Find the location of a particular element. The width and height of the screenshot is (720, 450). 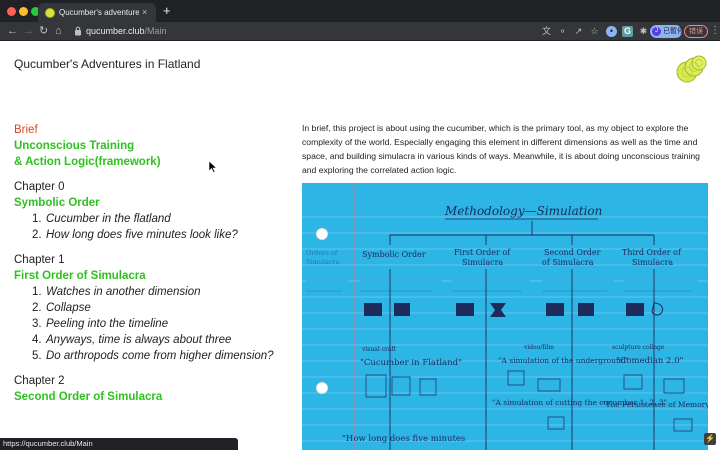

list-item: 4. Anyways, time is always about three is located at coordinates (154, 340).